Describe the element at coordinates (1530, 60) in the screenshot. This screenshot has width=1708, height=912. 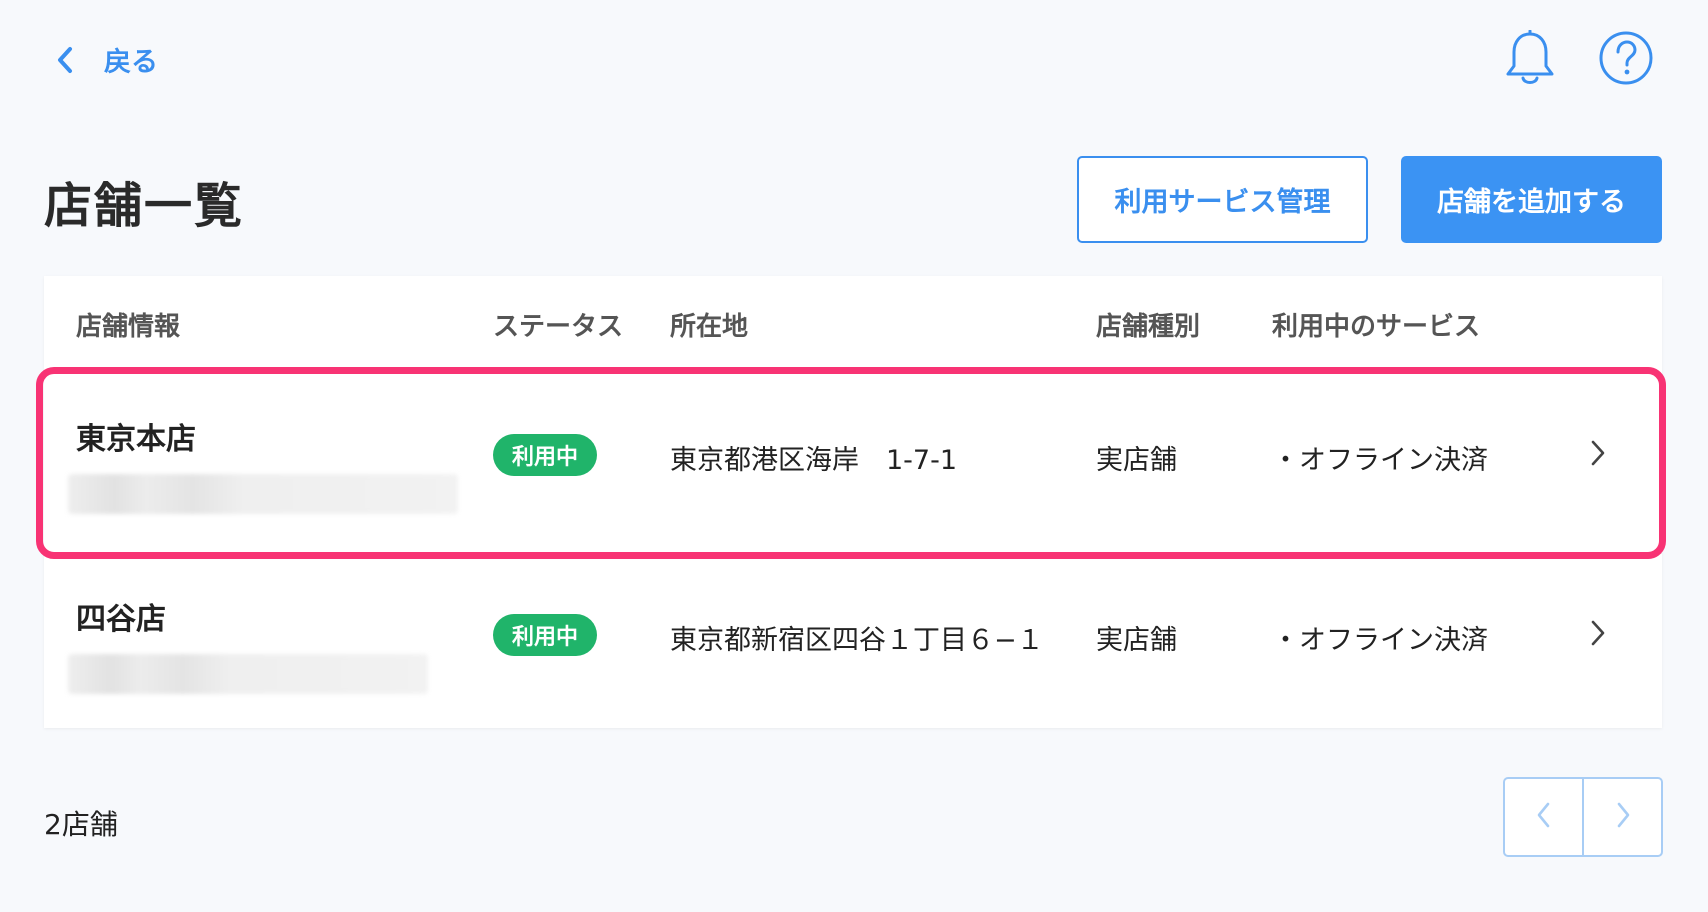
I see `bell-icon` at that location.